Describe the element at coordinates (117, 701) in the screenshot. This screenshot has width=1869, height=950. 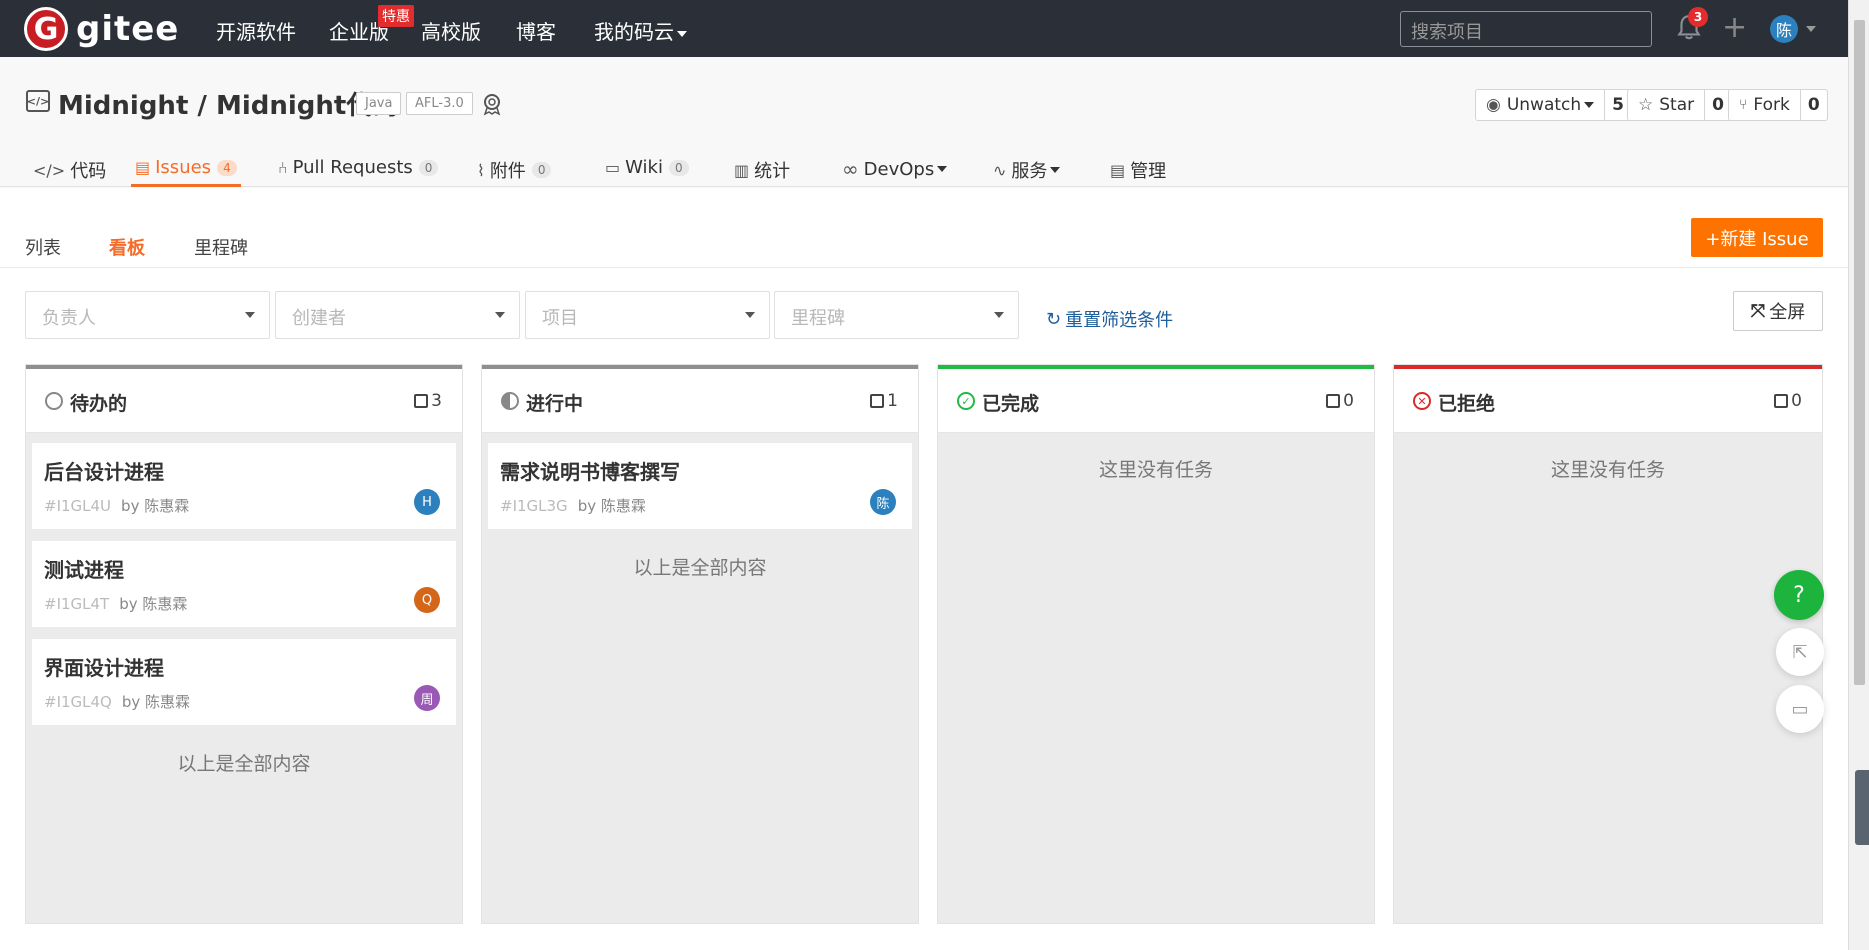
I see `issue-meta: #I1GL4Q by 陈惠霖` at that location.